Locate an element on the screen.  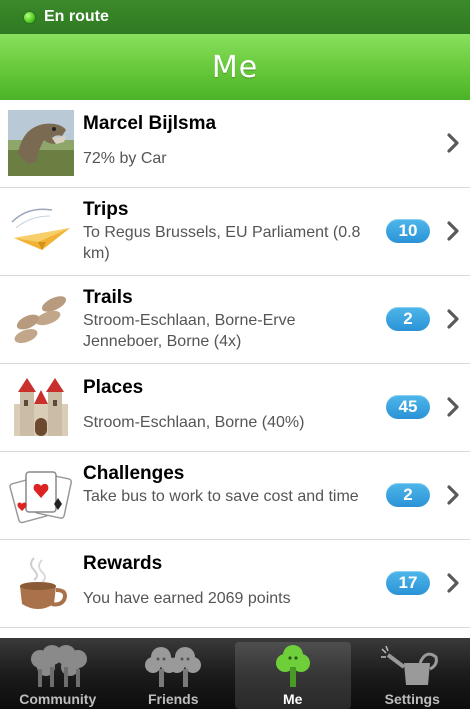
profile-name: Marcel Bijlsma is located at coordinates (150, 123).